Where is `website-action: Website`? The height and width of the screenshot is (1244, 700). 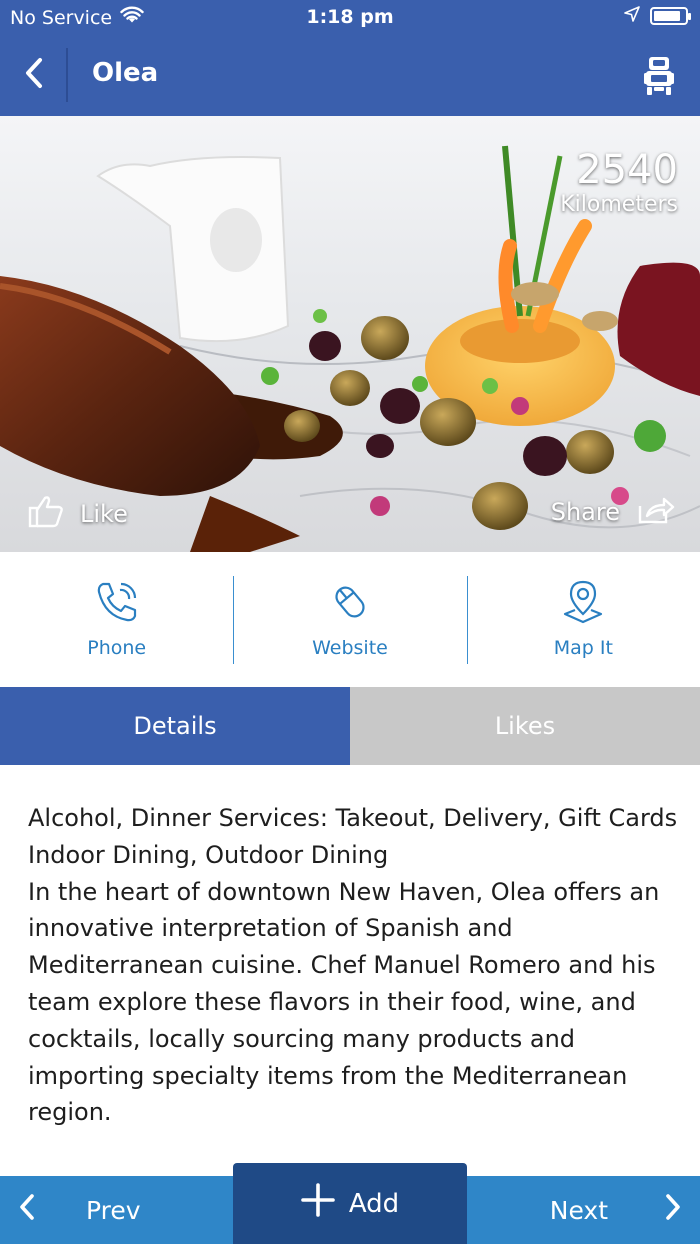
website-action: Website is located at coordinates (349, 619).